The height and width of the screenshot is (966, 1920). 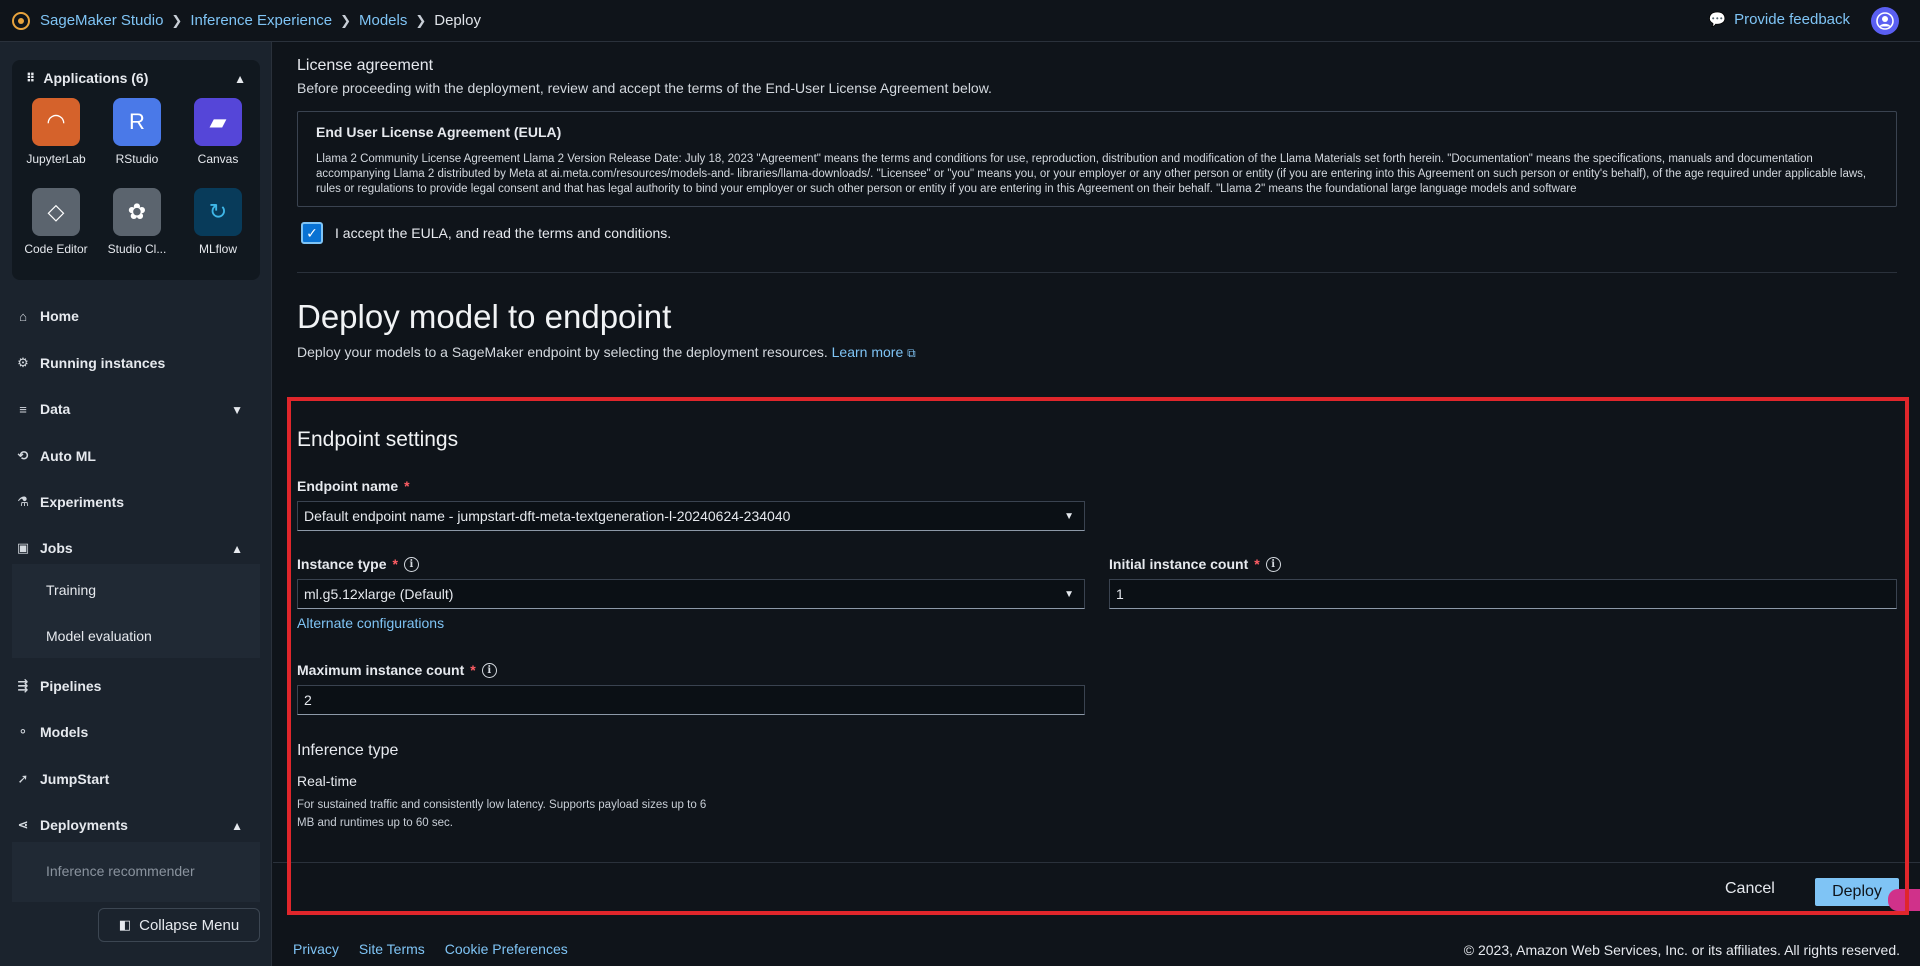 I want to click on rstudio-icon: R, so click(x=137, y=122).